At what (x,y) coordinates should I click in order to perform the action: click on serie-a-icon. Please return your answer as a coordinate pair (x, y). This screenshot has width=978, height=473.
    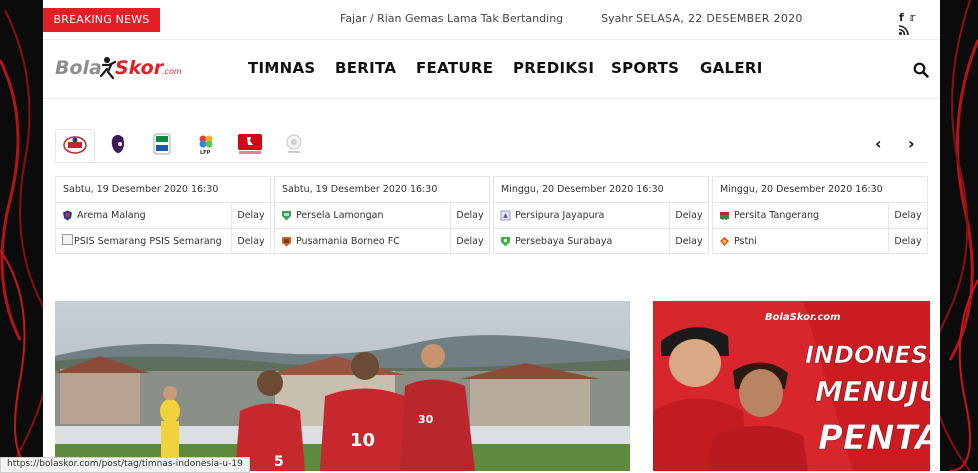
    Looking at the image, I should click on (162, 144).